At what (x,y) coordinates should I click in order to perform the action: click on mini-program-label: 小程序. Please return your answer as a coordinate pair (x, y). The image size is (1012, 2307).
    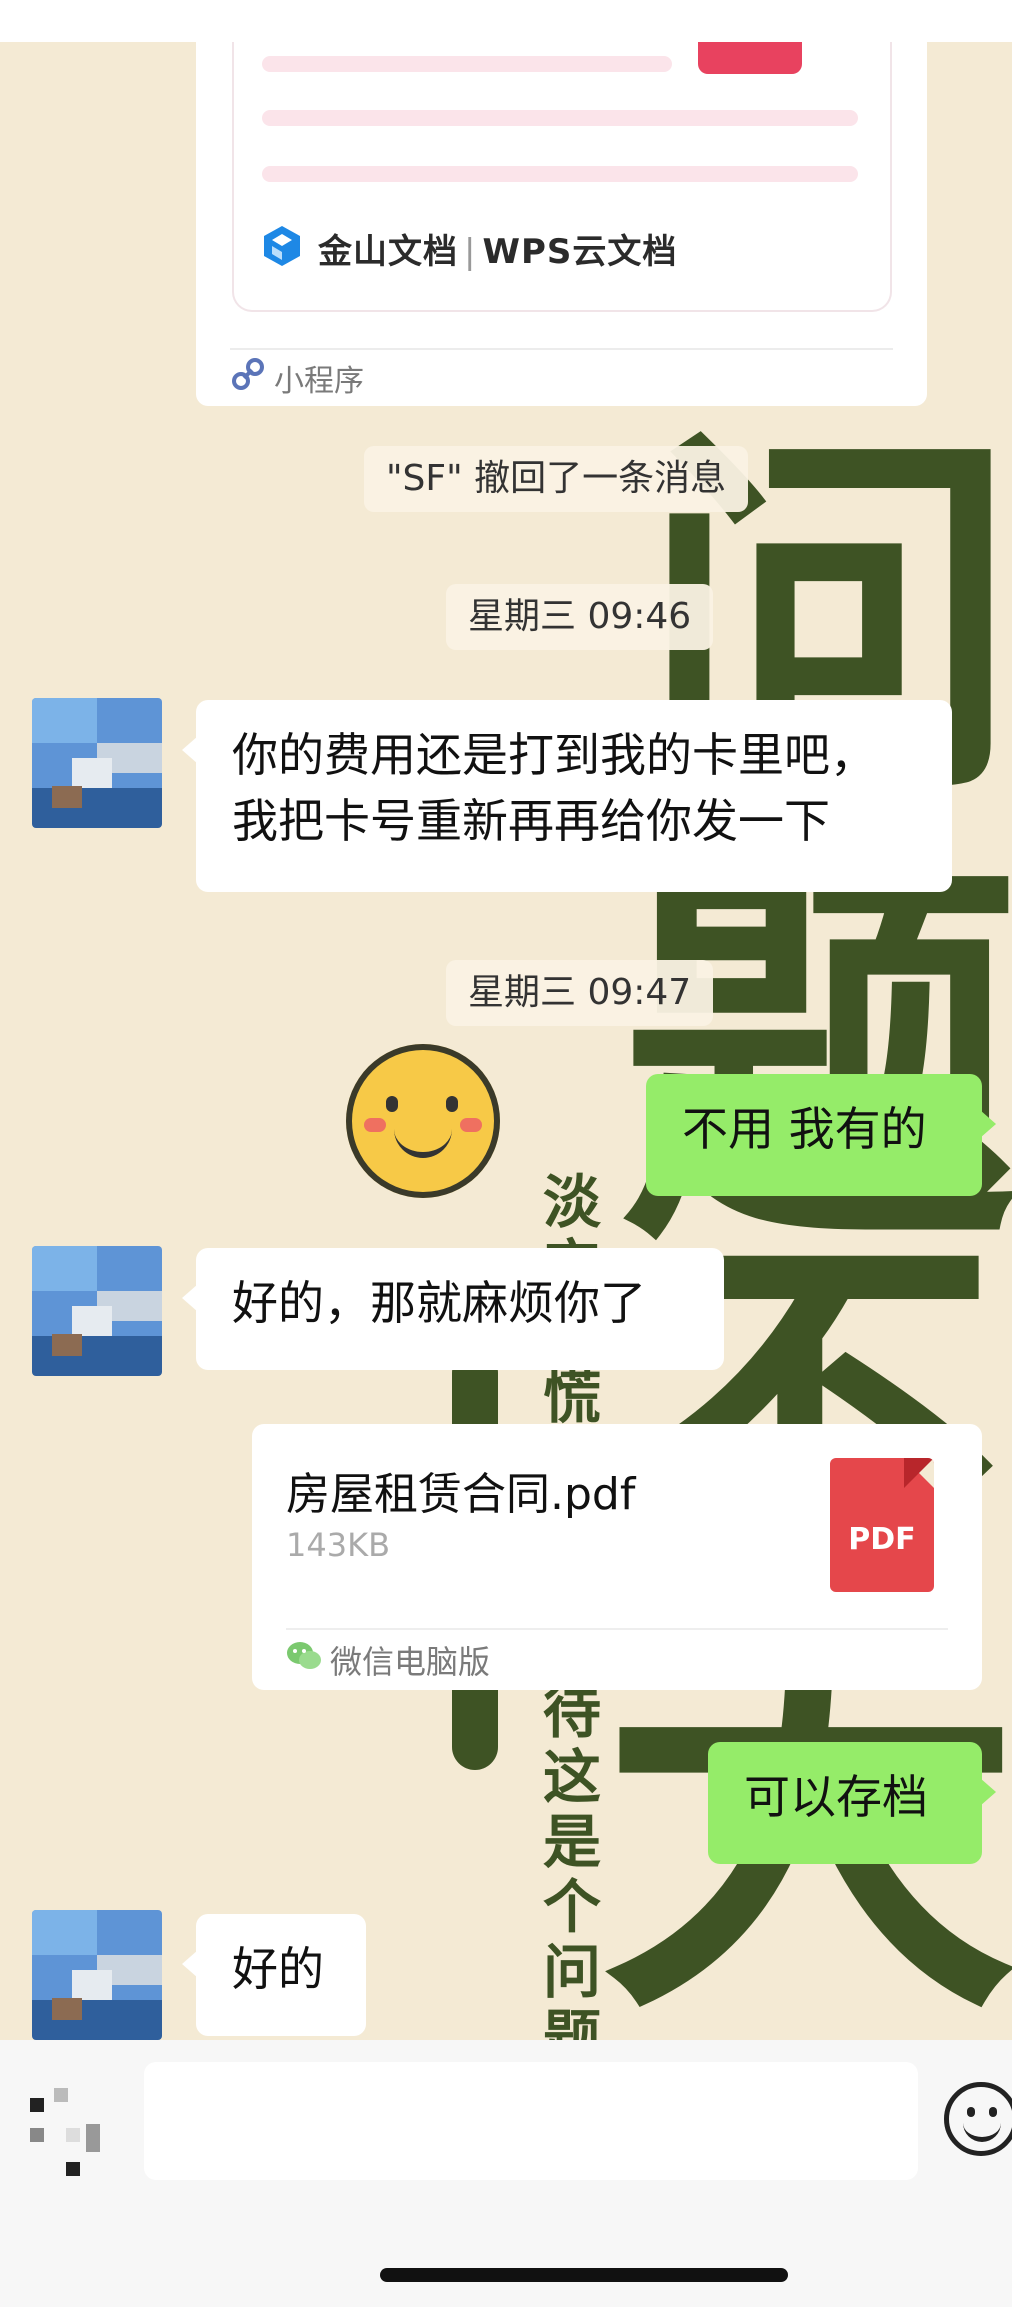
    Looking at the image, I should click on (319, 381).